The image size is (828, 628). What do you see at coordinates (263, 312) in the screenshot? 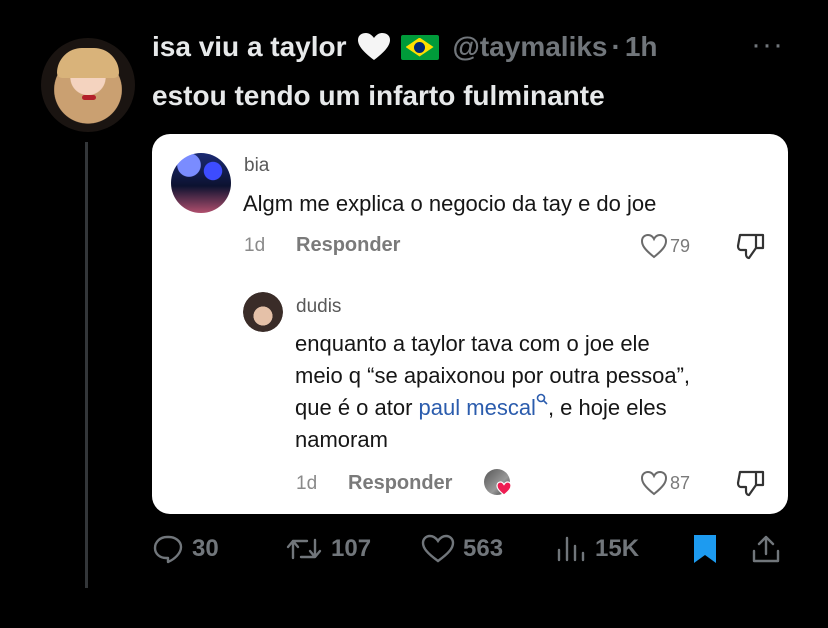
I see `comment-avatar-dudis` at bounding box center [263, 312].